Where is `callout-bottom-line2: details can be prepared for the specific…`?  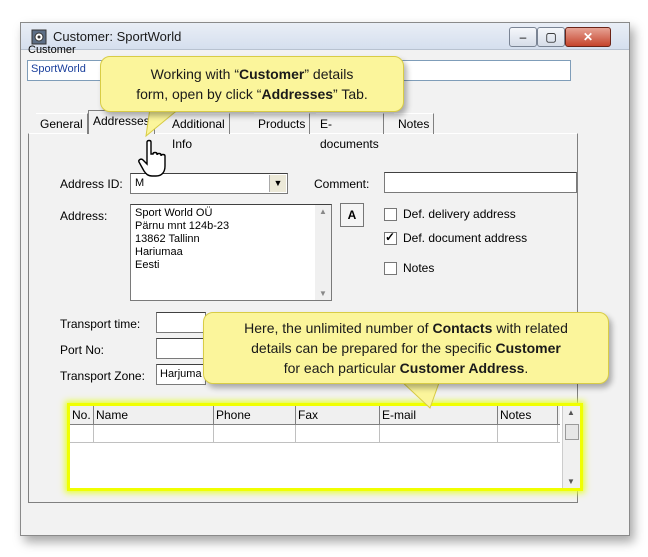
callout-bottom-line2: details can be prepared for the specific… is located at coordinates (406, 348).